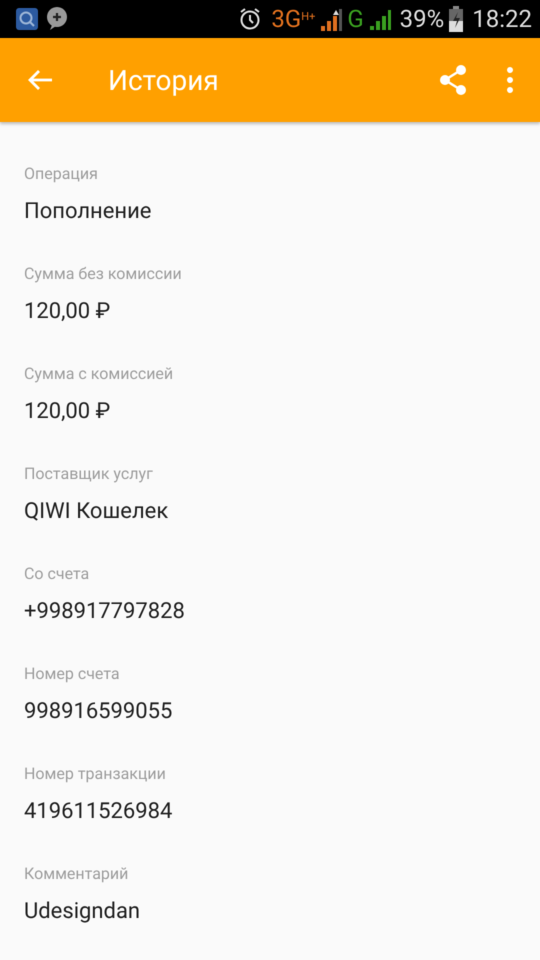 Image resolution: width=540 pixels, height=960 pixels. Describe the element at coordinates (97, 512) in the screenshot. I see `field-value: QIWI Кошелек` at that location.